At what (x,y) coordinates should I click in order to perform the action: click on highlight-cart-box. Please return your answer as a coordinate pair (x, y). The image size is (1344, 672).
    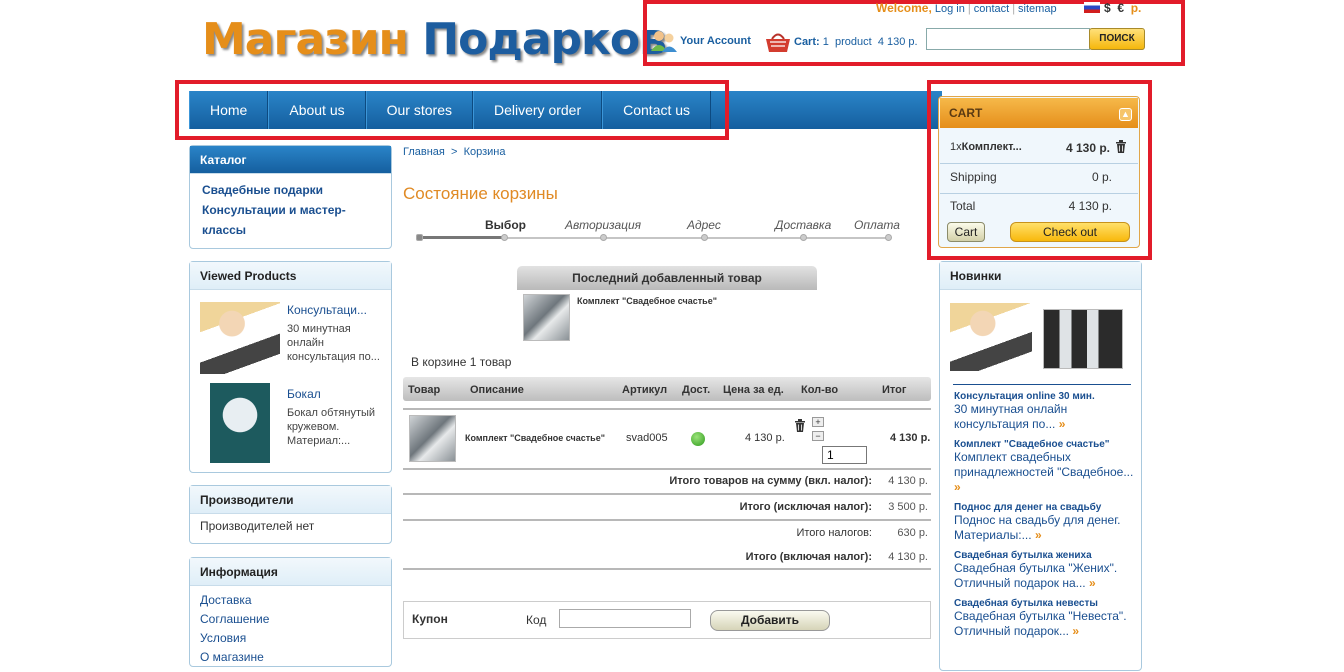
    Looking at the image, I should click on (1039, 170).